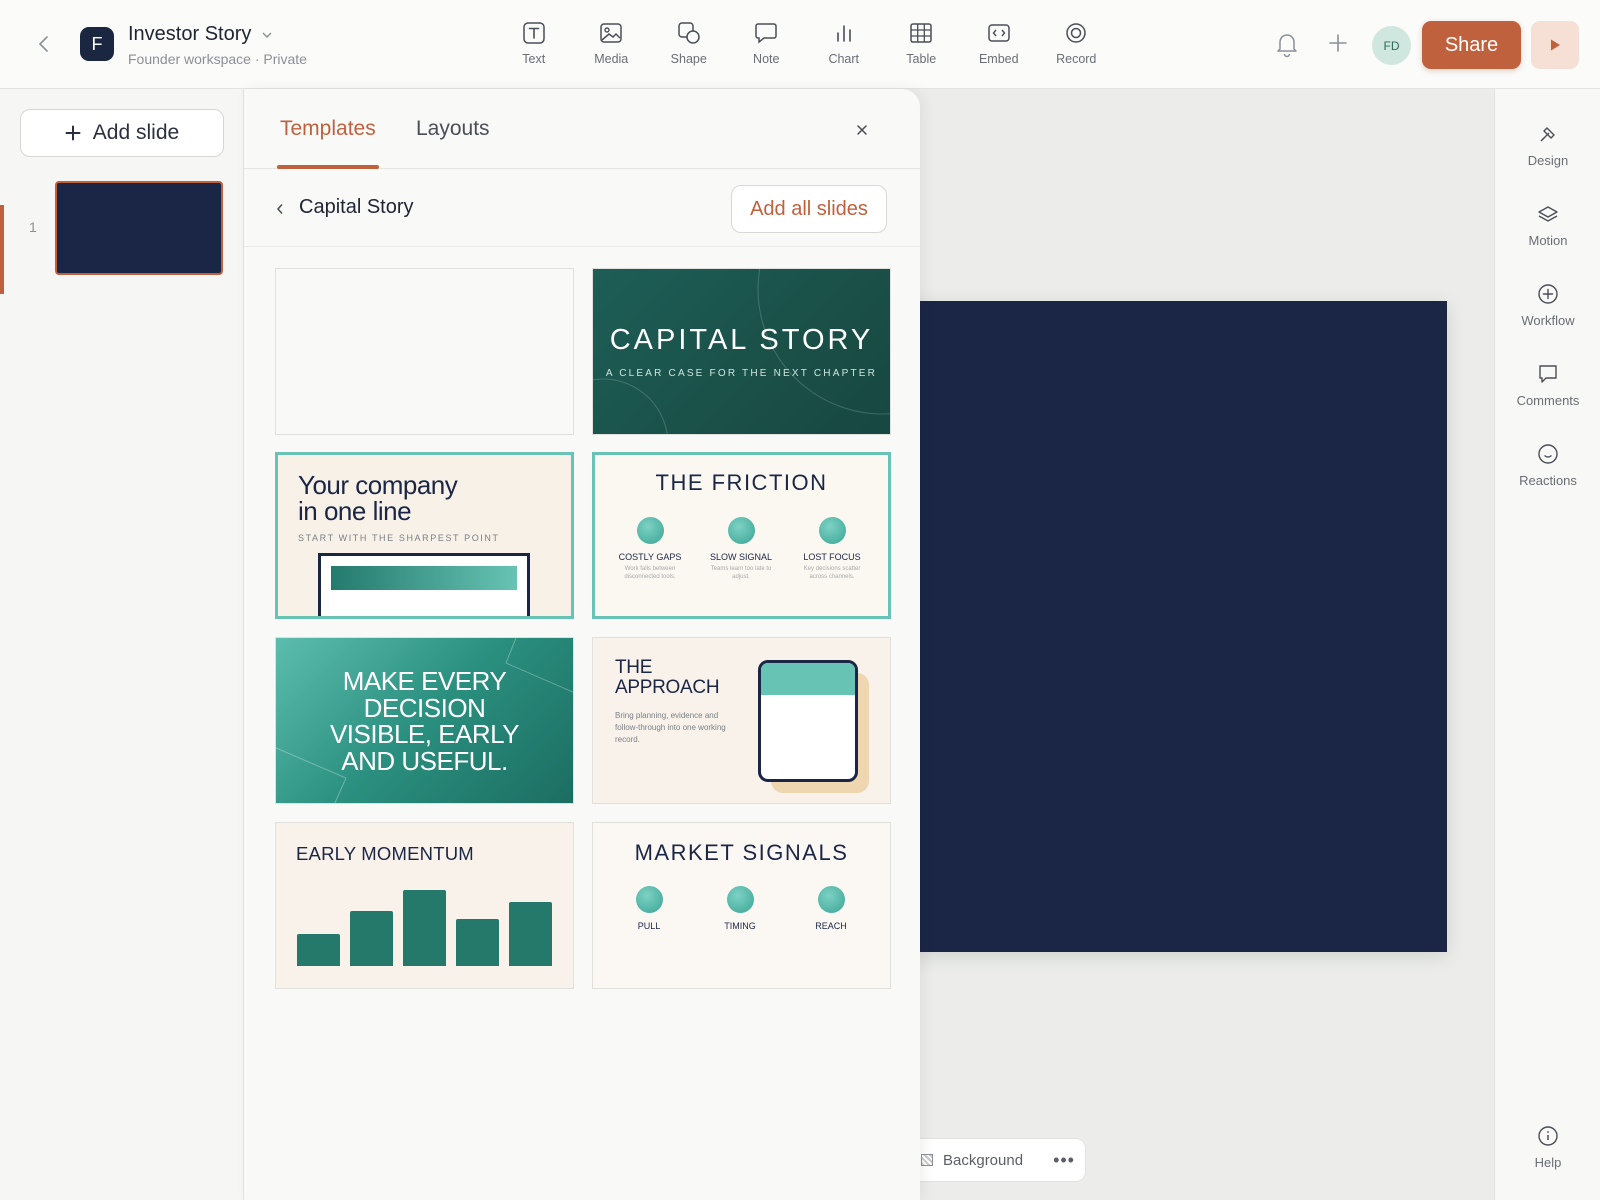 The image size is (1600, 1200). What do you see at coordinates (999, 43) in the screenshot?
I see `tool-embed: Embed` at bounding box center [999, 43].